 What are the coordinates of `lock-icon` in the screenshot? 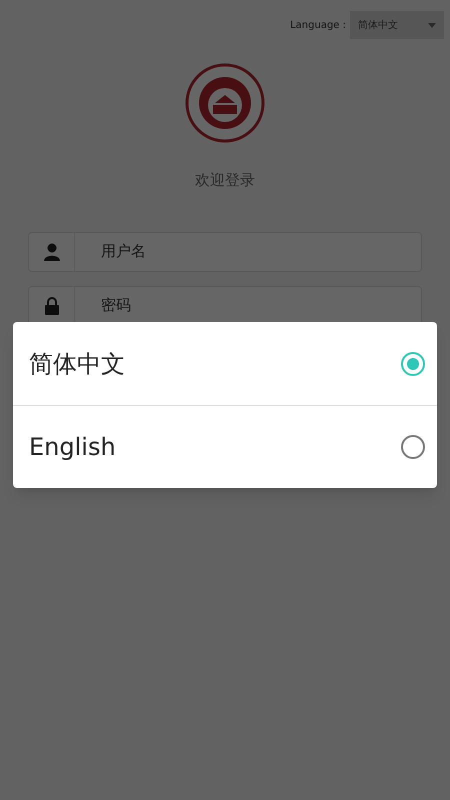 It's located at (52, 305).